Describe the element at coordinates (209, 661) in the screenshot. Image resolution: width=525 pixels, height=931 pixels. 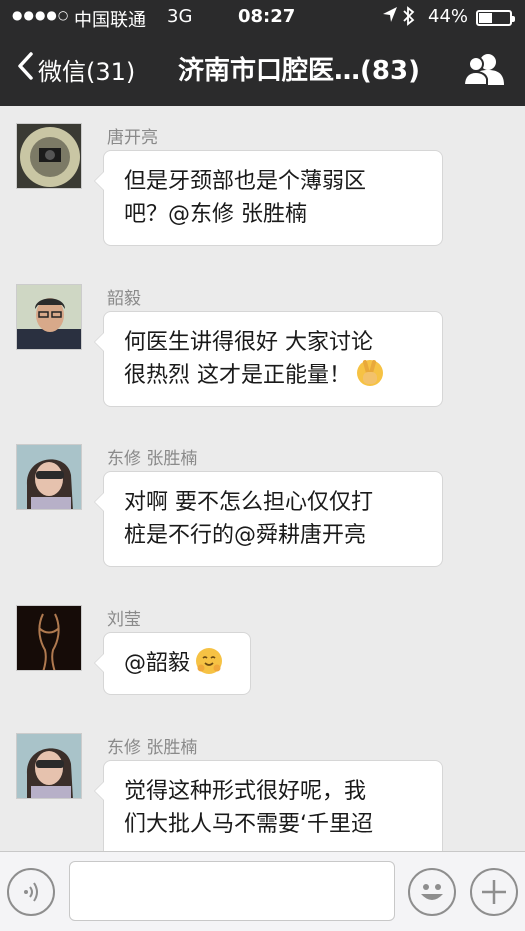
I see `hugging-face-emoji` at that location.